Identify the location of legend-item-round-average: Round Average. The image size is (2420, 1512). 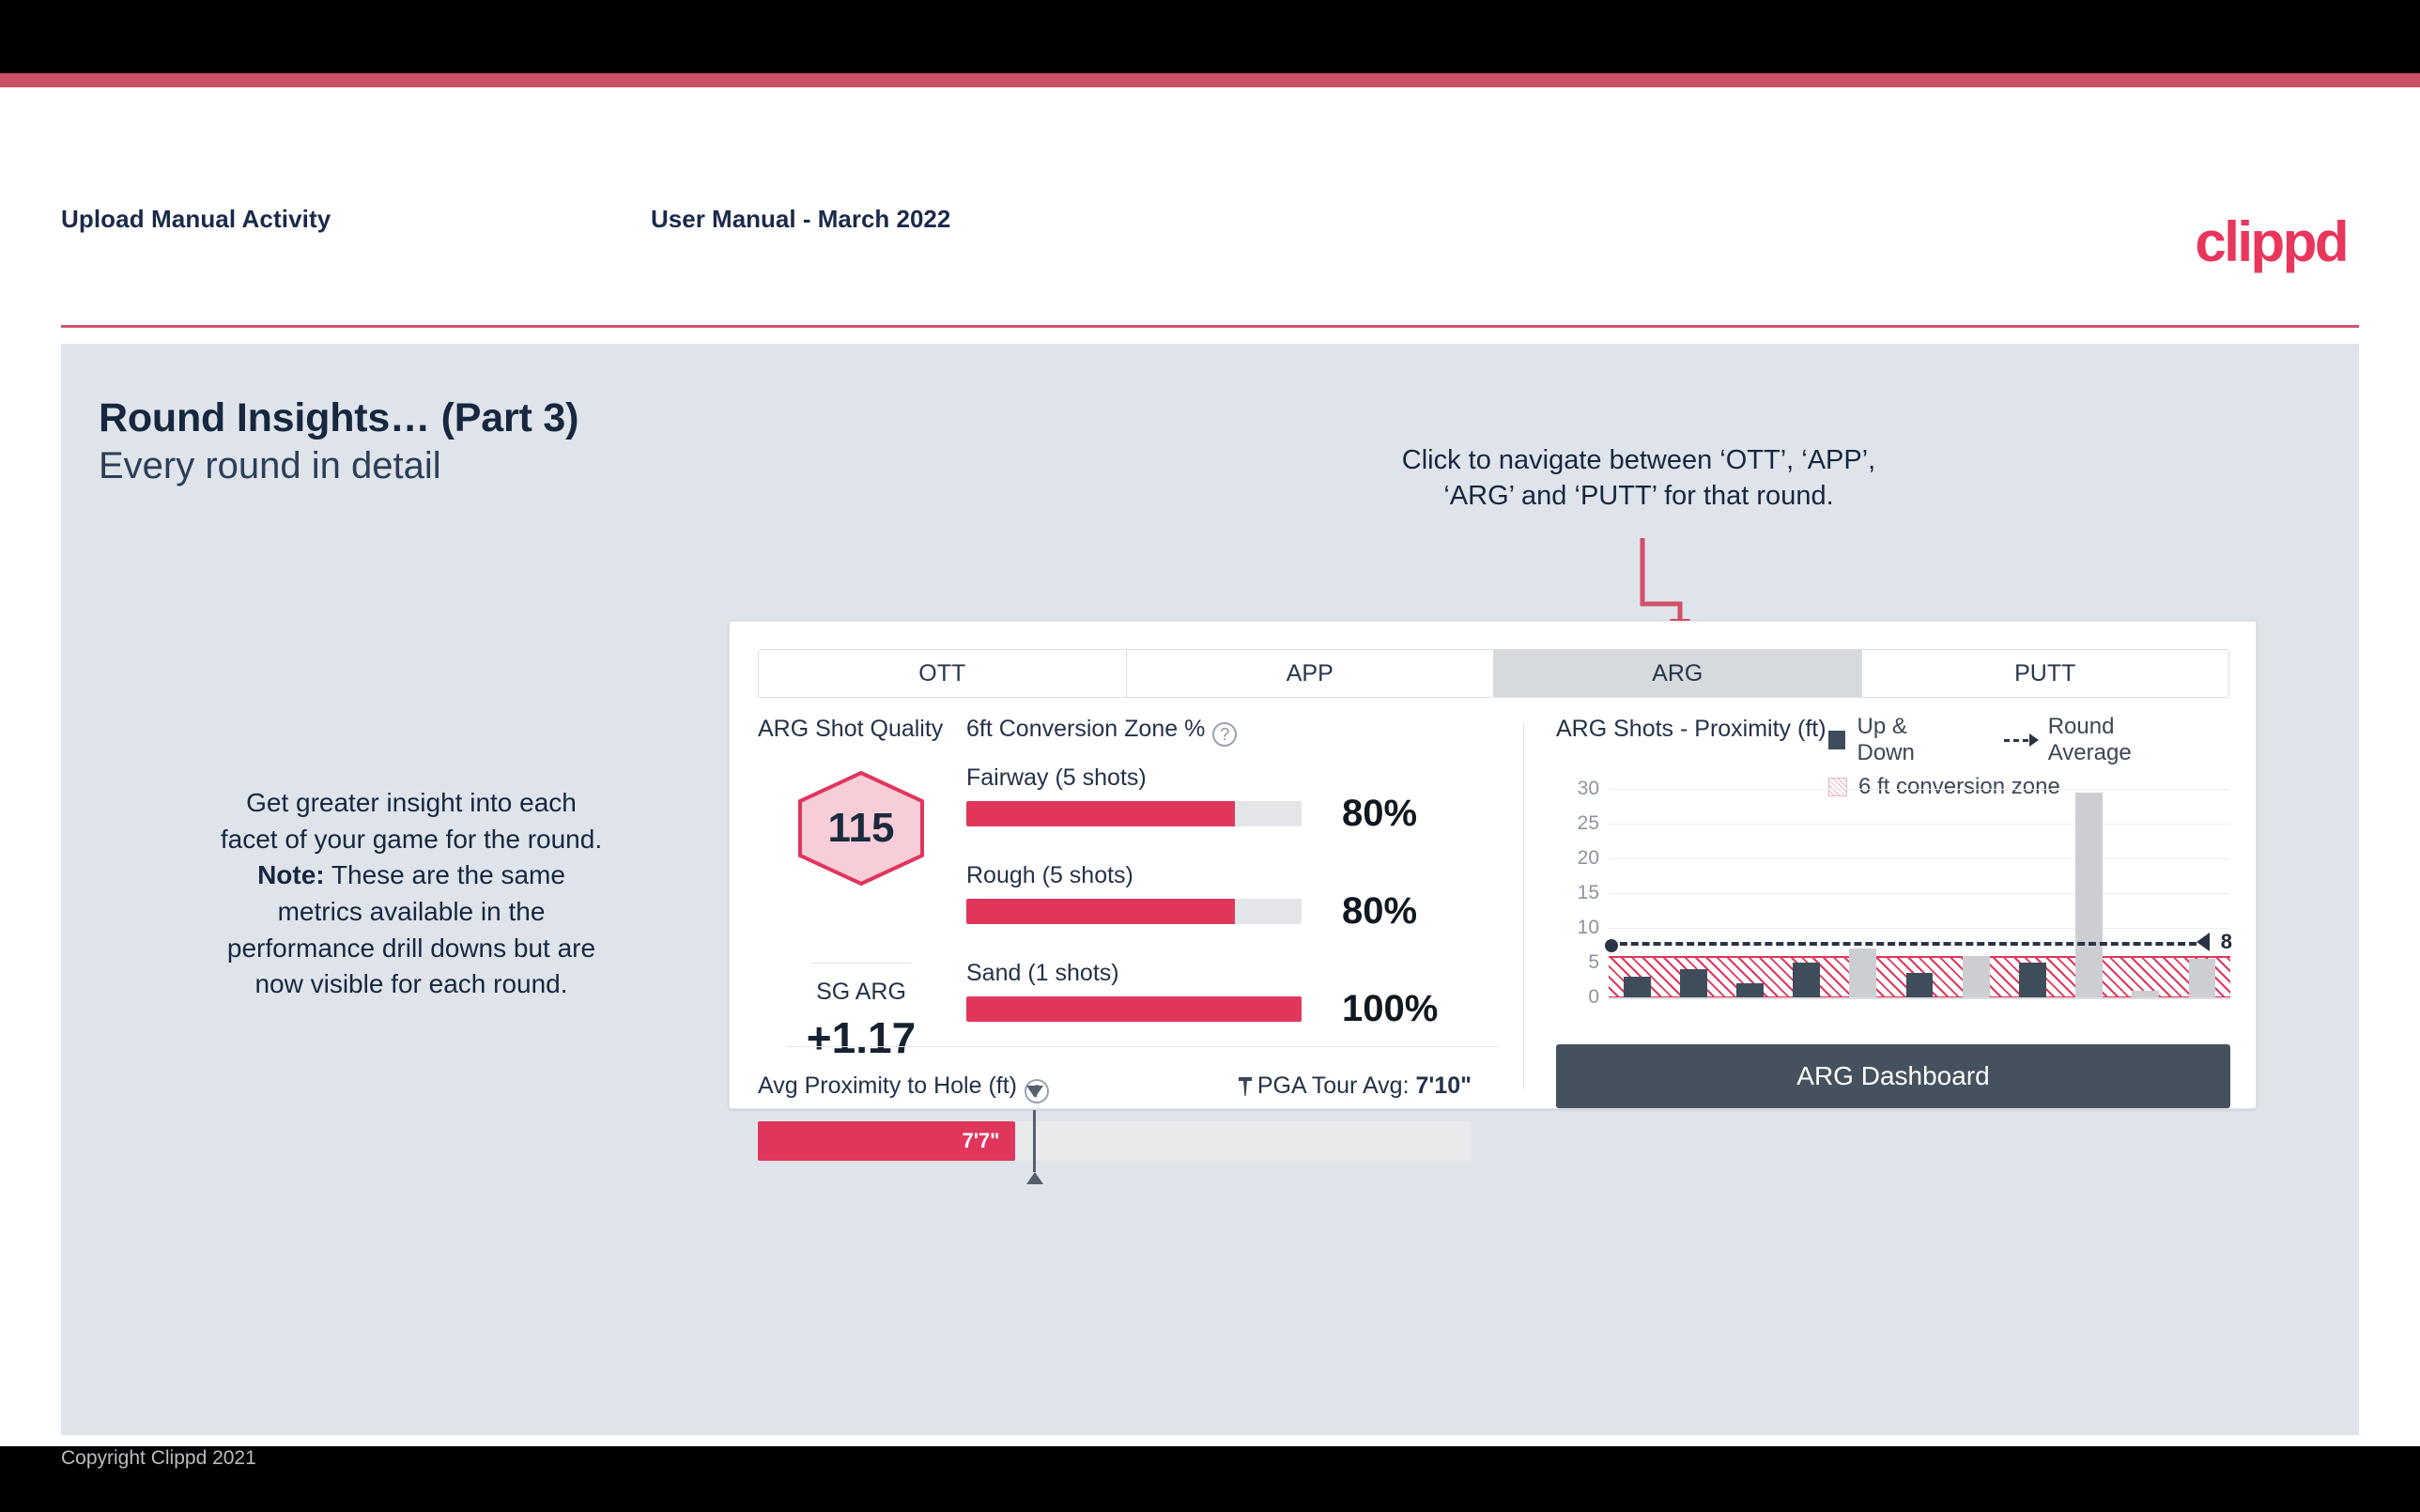
(2096, 740).